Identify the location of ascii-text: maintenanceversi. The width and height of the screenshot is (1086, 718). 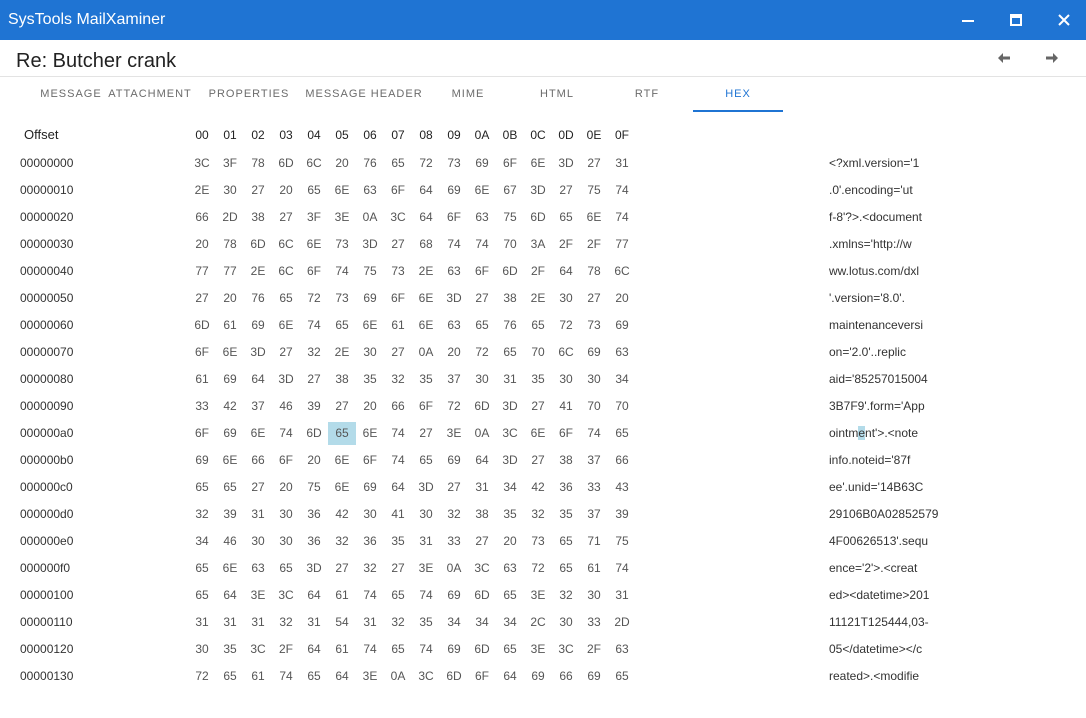
(876, 325).